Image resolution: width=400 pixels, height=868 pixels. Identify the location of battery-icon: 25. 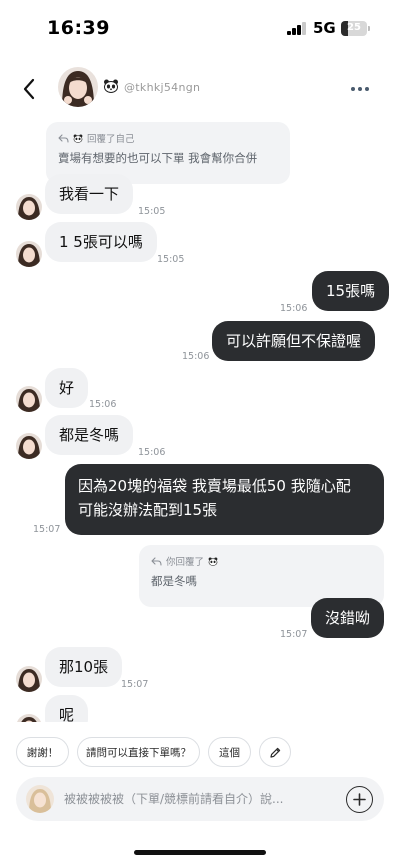
(354, 28).